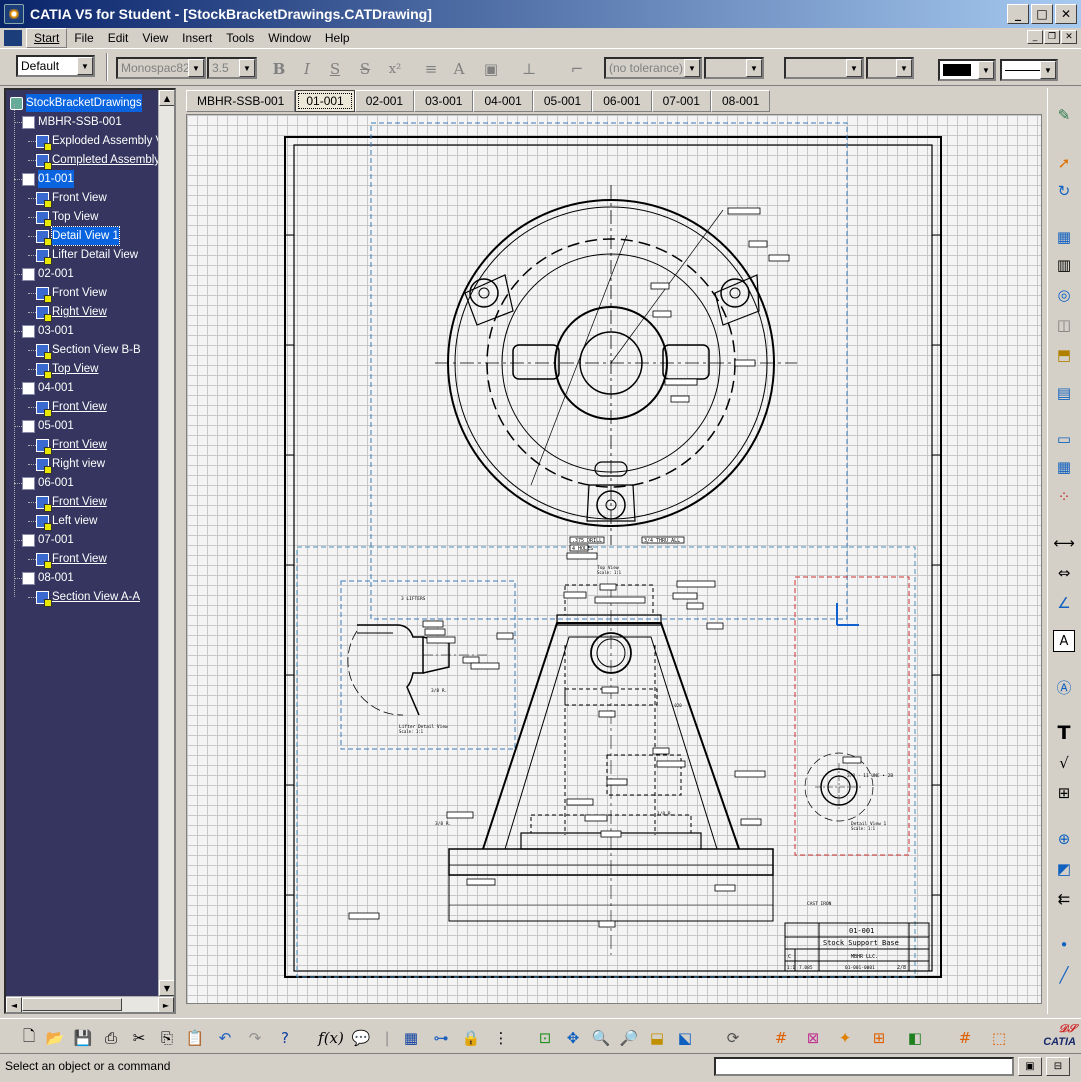 Image resolution: width=1081 pixels, height=1082 pixels. What do you see at coordinates (1064, 115) in the screenshot?
I see `drafting-workbench-icon: ✎` at bounding box center [1064, 115].